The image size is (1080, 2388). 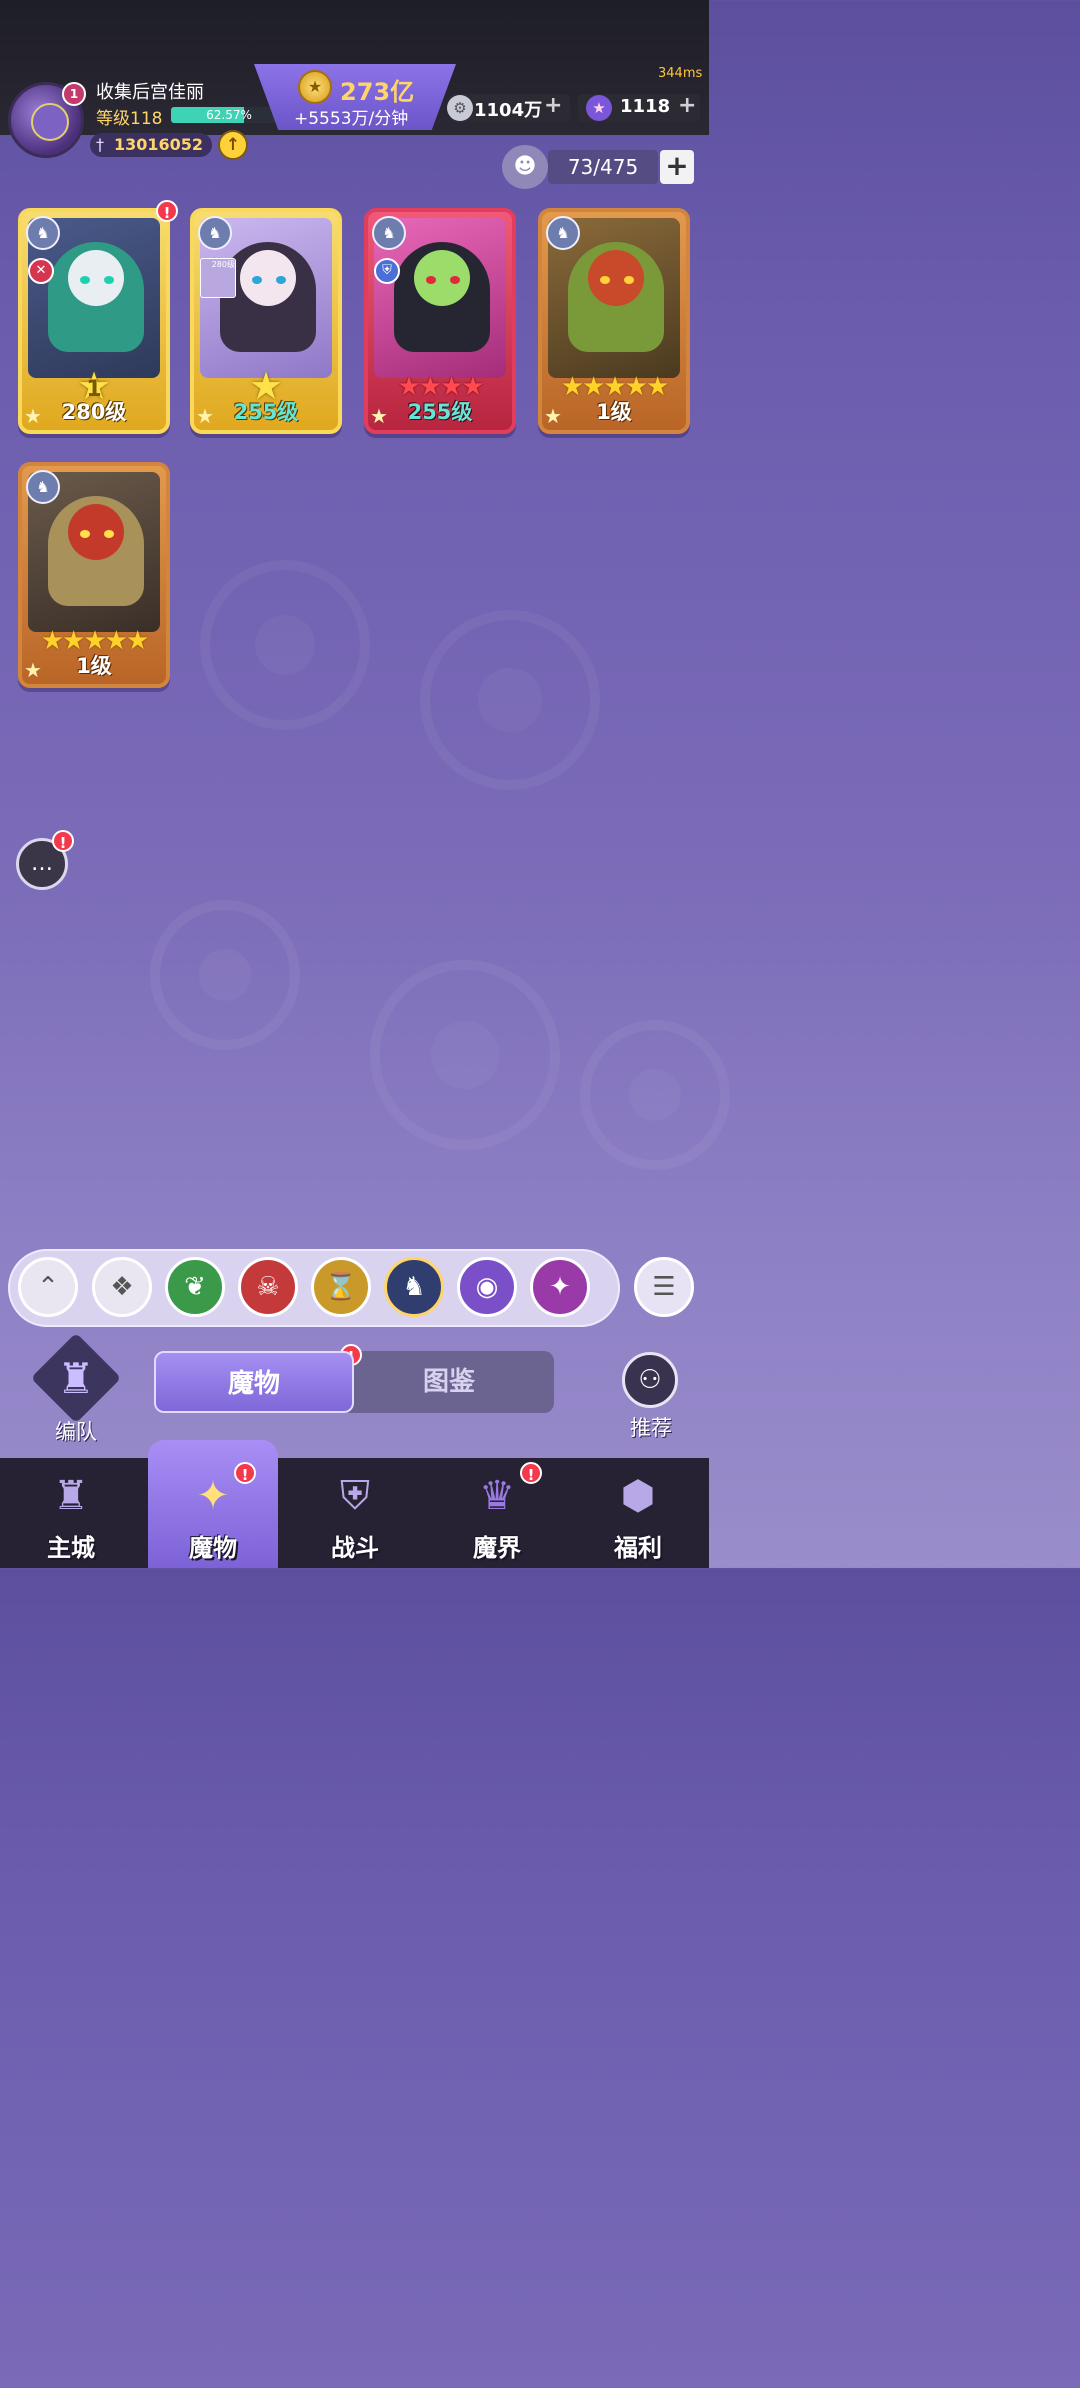 What do you see at coordinates (351, 119) in the screenshot?
I see `gold-rate: +5553万/分钟` at bounding box center [351, 119].